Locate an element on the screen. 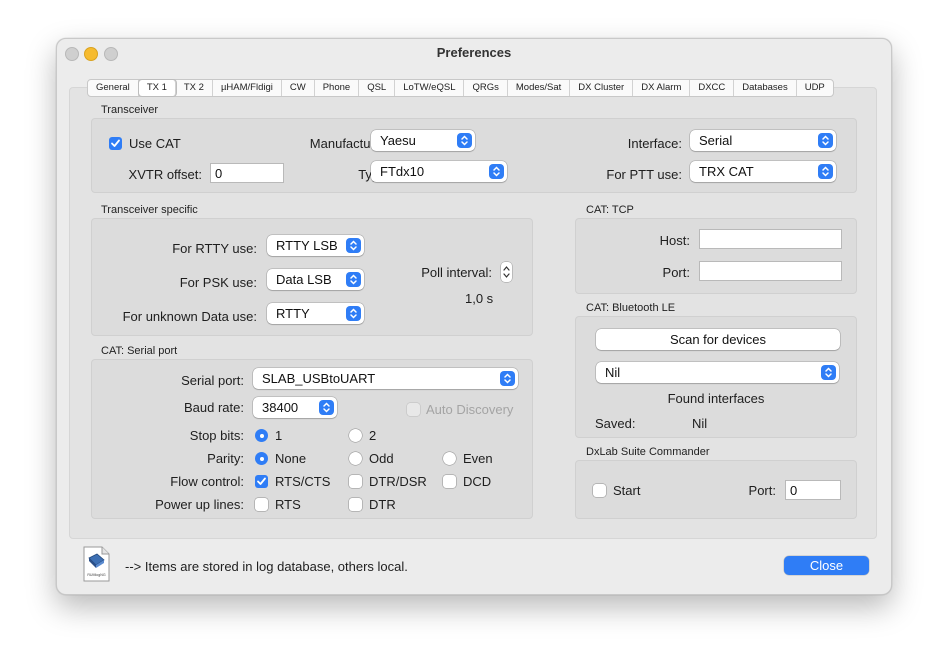 The height and width of the screenshot is (667, 946). bluetooth-title: CAT: Bluetooth LE is located at coordinates (631, 308).